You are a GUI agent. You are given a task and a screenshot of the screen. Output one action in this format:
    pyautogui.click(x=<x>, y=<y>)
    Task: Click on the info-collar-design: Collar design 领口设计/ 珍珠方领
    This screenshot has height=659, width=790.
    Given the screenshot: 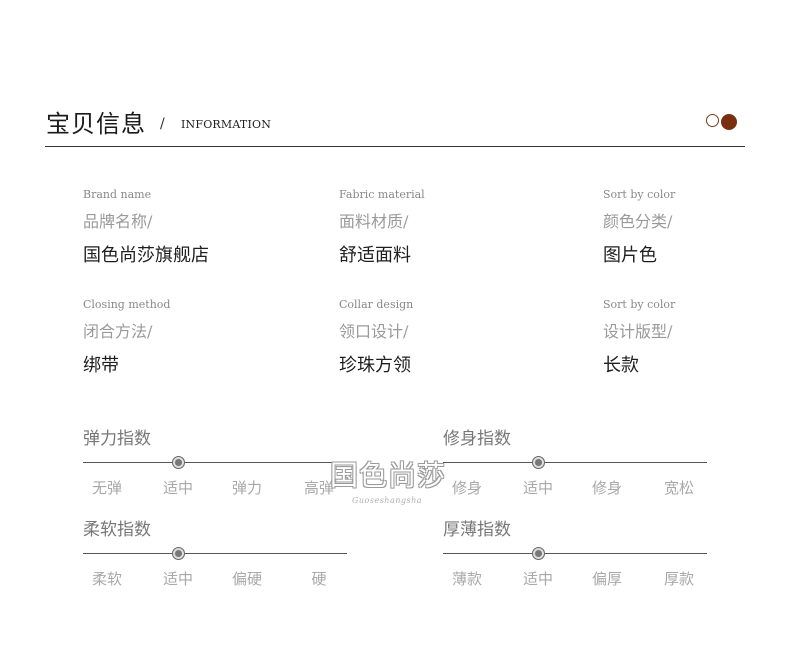 What is the action you would take?
    pyautogui.click(x=376, y=337)
    